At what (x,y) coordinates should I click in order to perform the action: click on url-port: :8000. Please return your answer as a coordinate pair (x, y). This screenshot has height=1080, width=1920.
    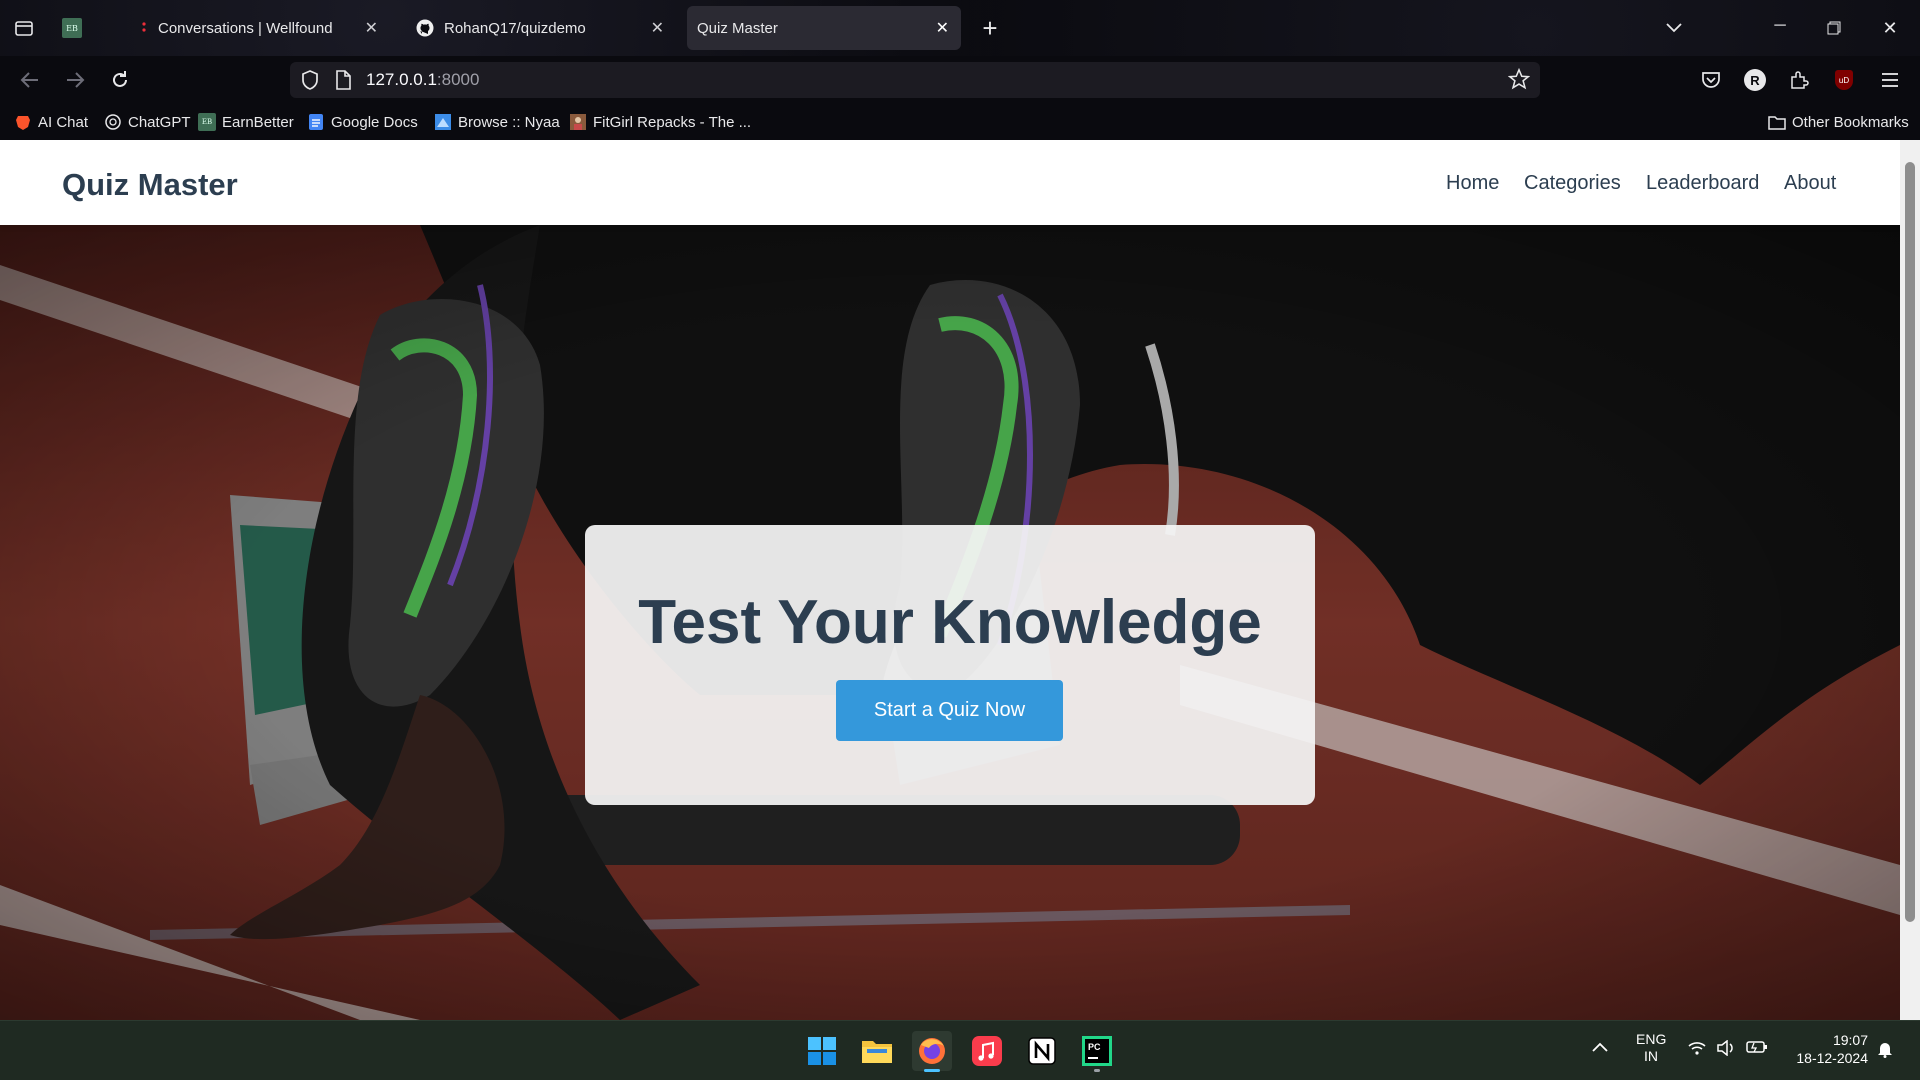
    Looking at the image, I should click on (458, 79).